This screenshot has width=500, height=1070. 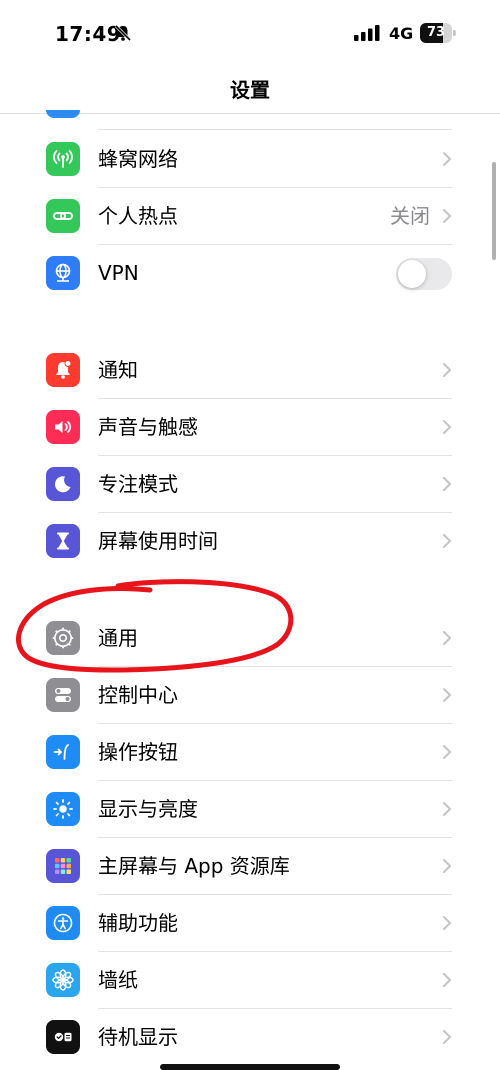 What do you see at coordinates (63, 1037) in the screenshot?
I see `standby-icon` at bounding box center [63, 1037].